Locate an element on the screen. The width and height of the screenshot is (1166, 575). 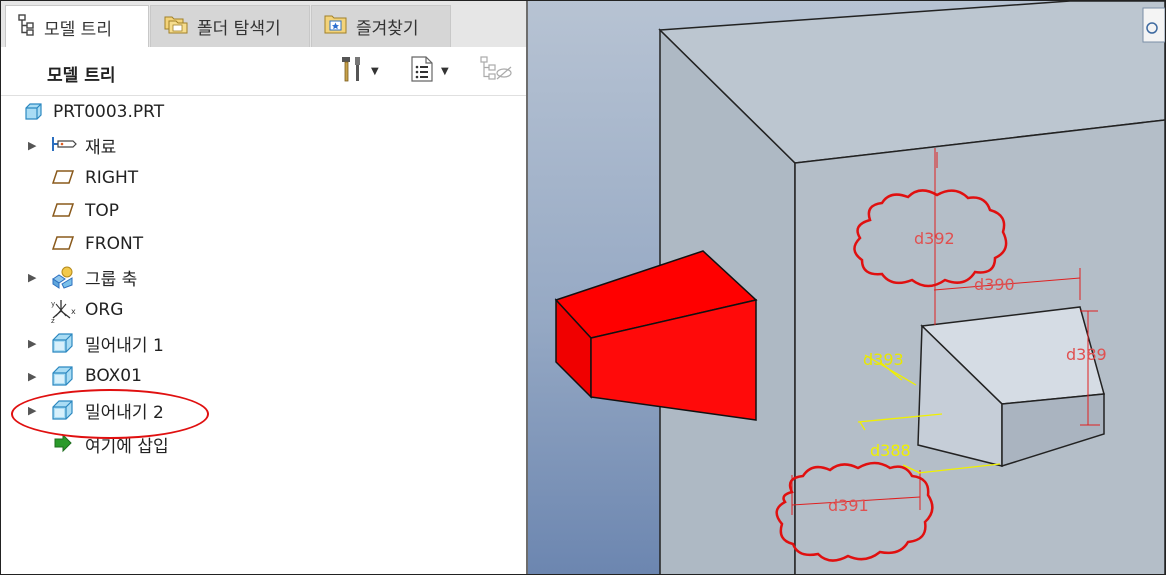
svg-text: z is located at coordinates (53, 320).